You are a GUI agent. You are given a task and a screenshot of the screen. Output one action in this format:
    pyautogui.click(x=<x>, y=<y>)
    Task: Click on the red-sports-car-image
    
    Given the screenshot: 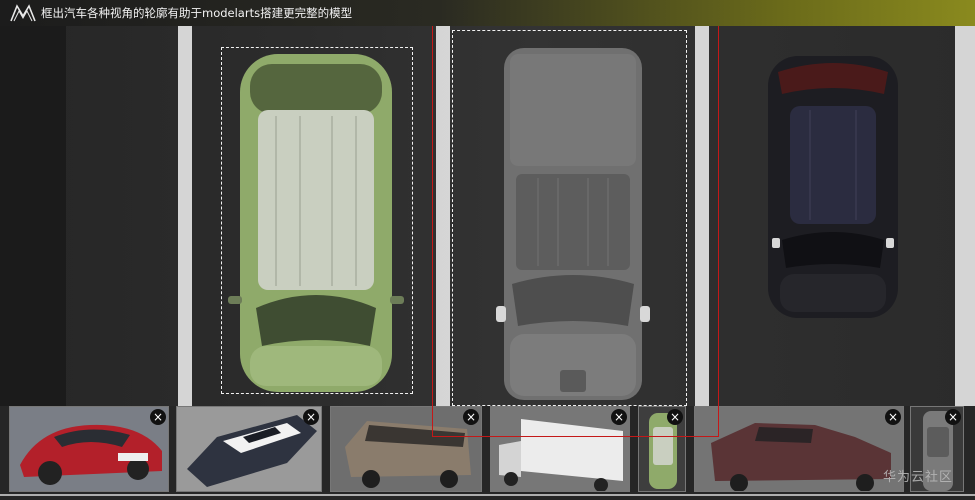 What is the action you would take?
    pyautogui.click(x=89, y=449)
    